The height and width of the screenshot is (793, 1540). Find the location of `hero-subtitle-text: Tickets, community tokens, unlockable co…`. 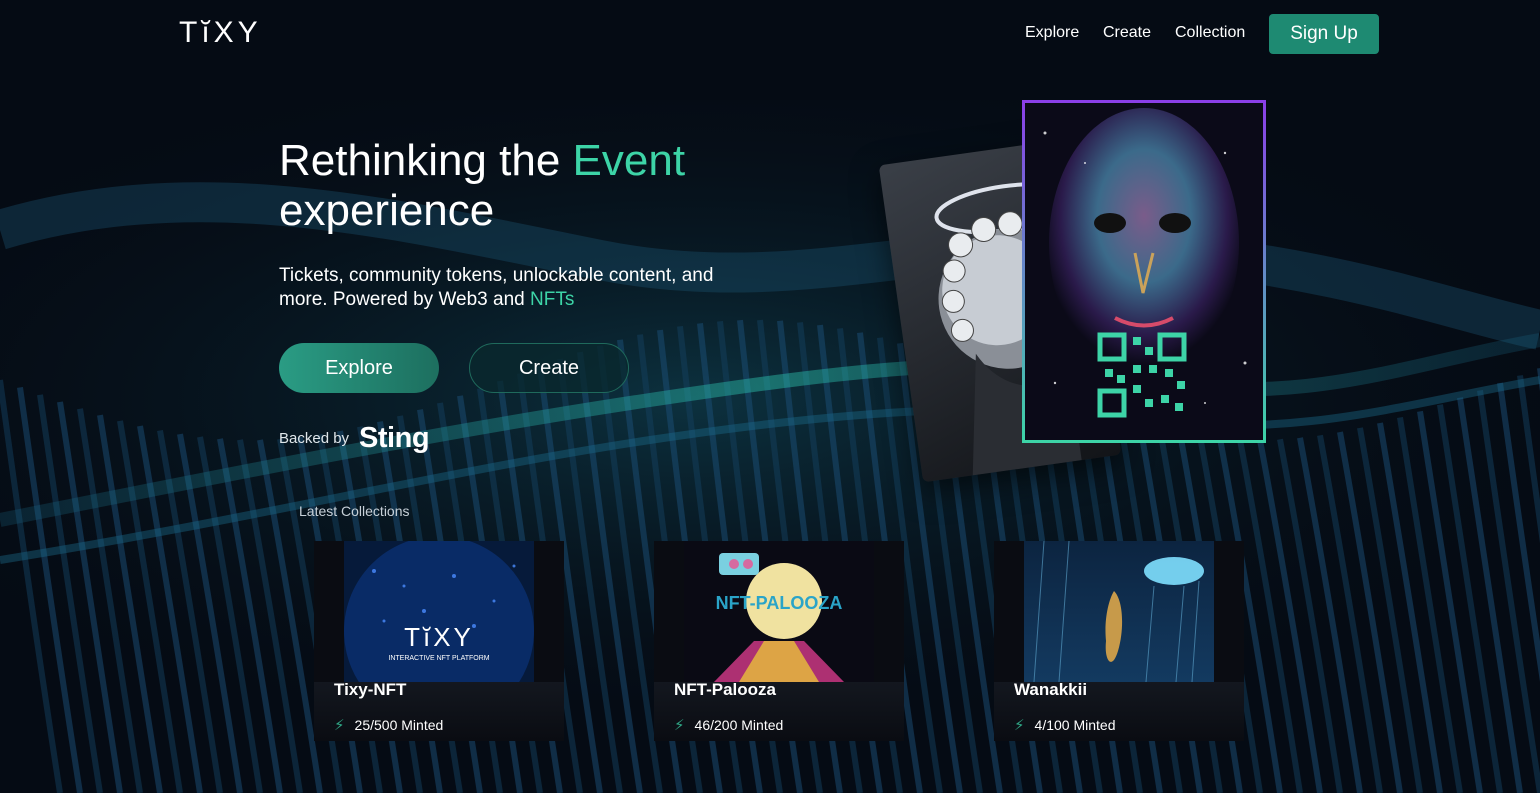

hero-subtitle-text: Tickets, community tokens, unlockable co… is located at coordinates (496, 287).